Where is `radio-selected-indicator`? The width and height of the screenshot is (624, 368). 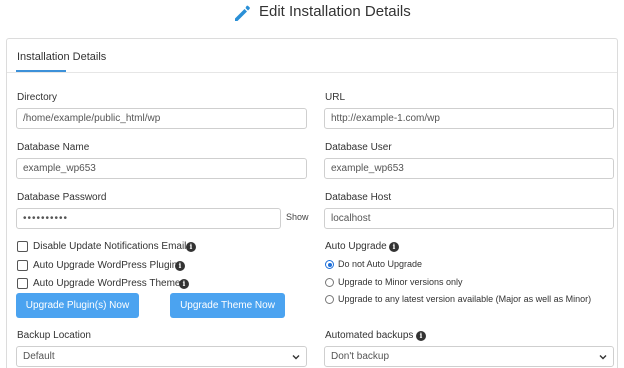 radio-selected-indicator is located at coordinates (329, 264).